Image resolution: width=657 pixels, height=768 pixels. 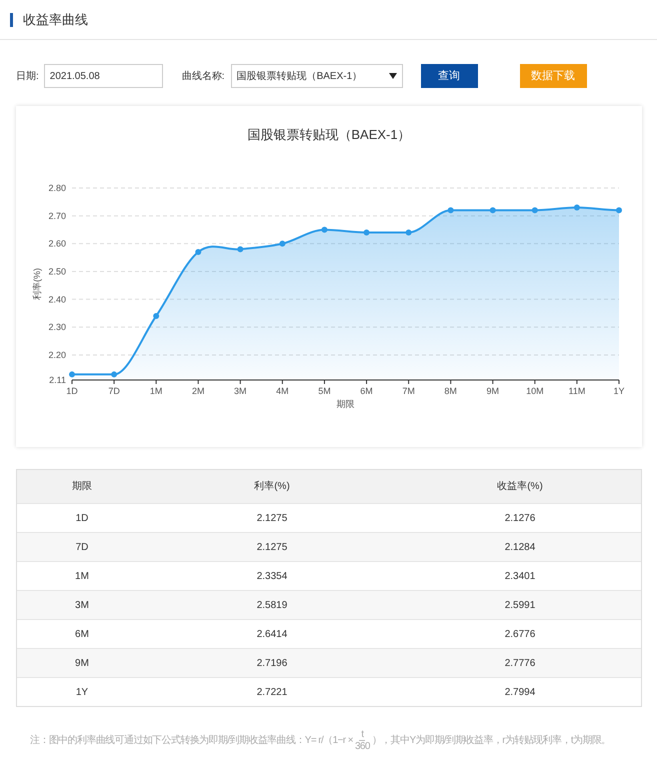 I want to click on table-cell-text: 2.5991, so click(x=520, y=605).